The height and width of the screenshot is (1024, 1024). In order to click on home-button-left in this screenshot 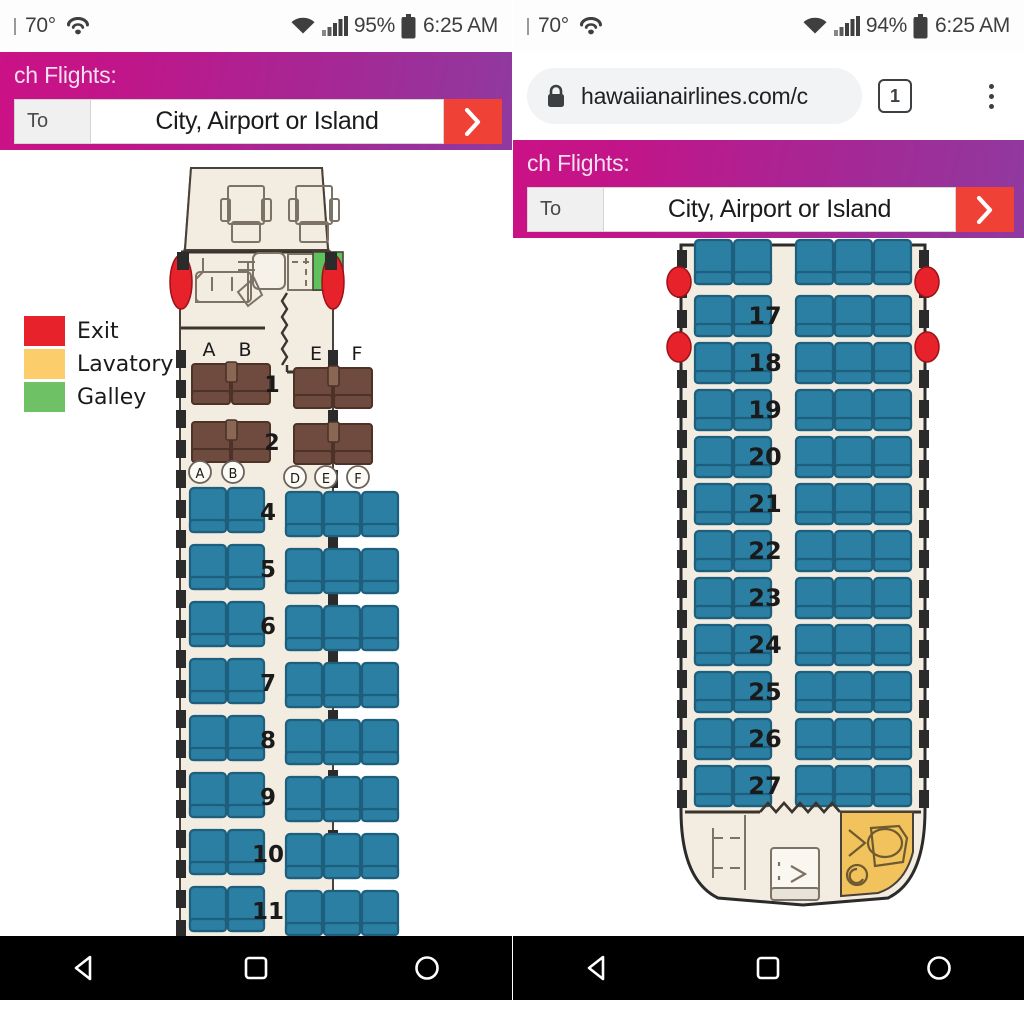, I will do `click(427, 968)`.